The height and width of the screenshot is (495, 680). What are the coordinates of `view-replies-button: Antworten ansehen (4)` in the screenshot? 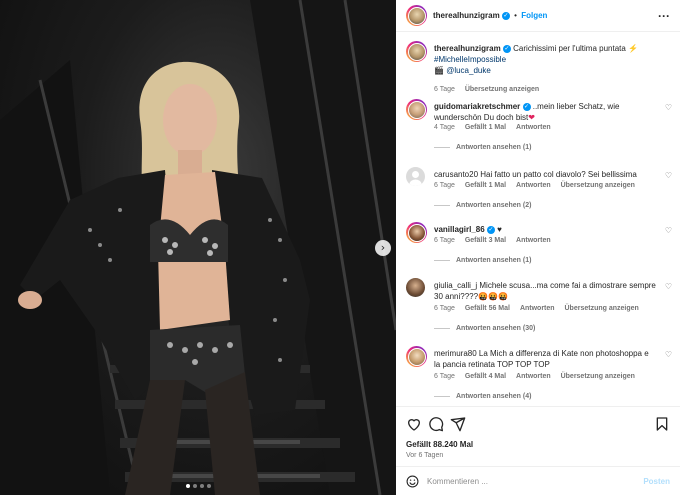 It's located at (482, 396).